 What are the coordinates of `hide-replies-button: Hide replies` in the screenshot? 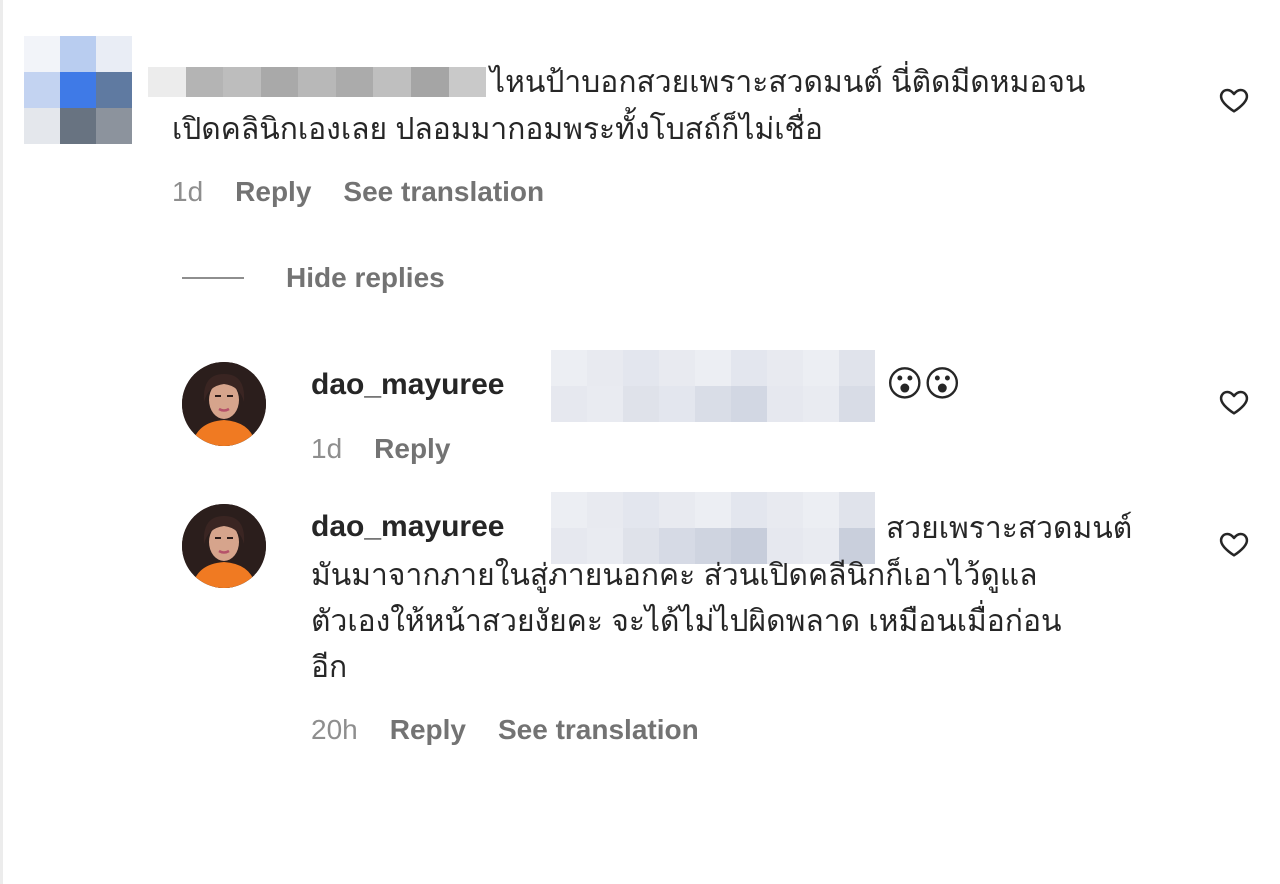 It's located at (313, 278).